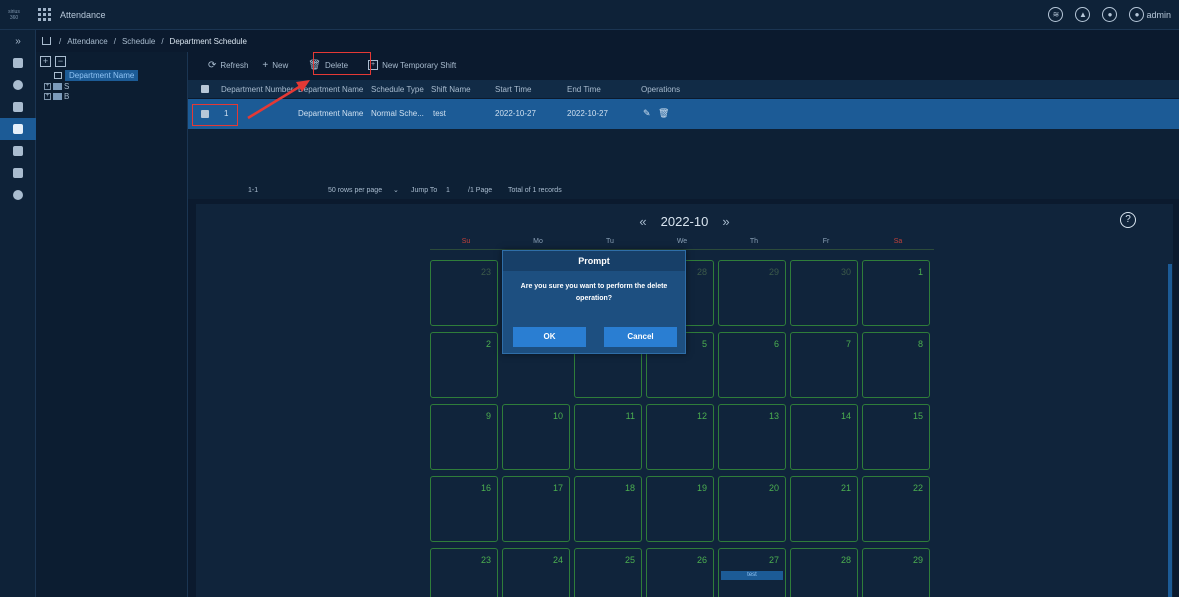 Image resolution: width=1179 pixels, height=597 pixels. Describe the element at coordinates (725, 221) in the screenshot. I see `next-month-button: »` at that location.